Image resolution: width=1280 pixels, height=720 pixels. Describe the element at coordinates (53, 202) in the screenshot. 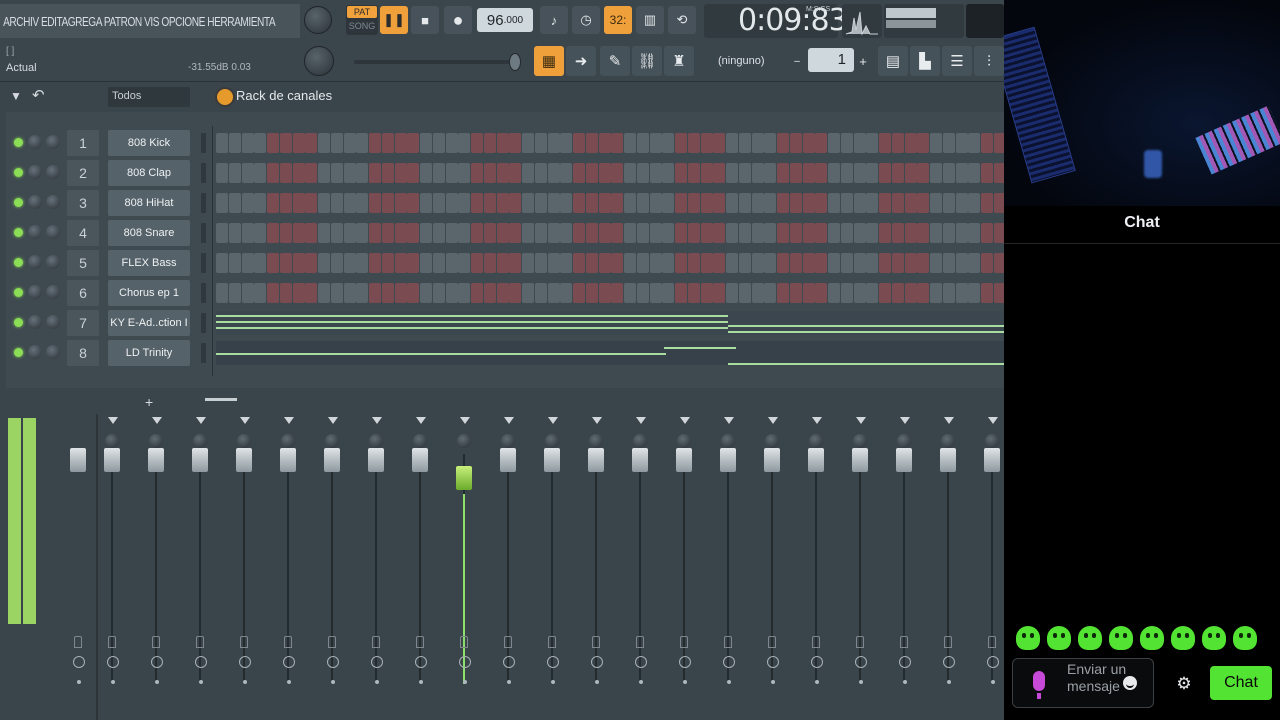

I see `channel-volume-knob` at that location.